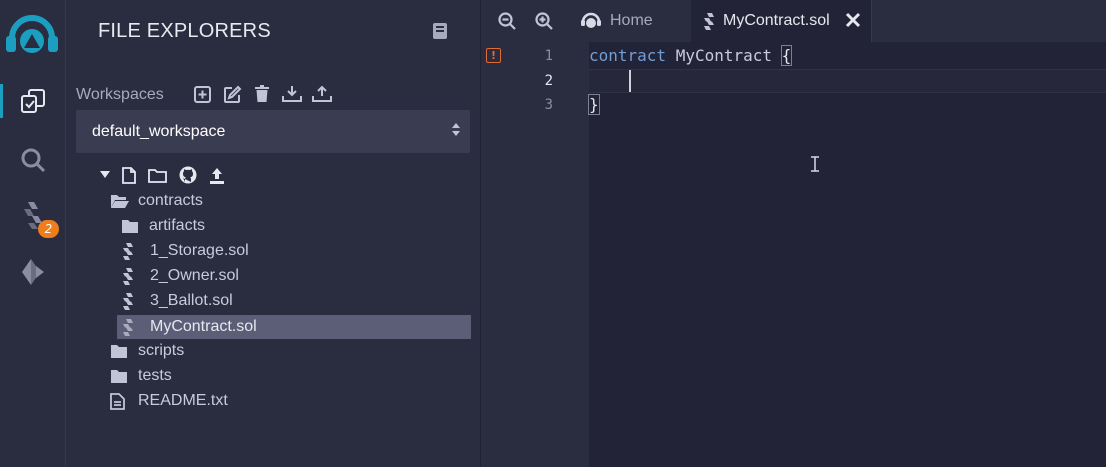 This screenshot has width=1106, height=467. I want to click on tree-item-label: contracts, so click(170, 200).